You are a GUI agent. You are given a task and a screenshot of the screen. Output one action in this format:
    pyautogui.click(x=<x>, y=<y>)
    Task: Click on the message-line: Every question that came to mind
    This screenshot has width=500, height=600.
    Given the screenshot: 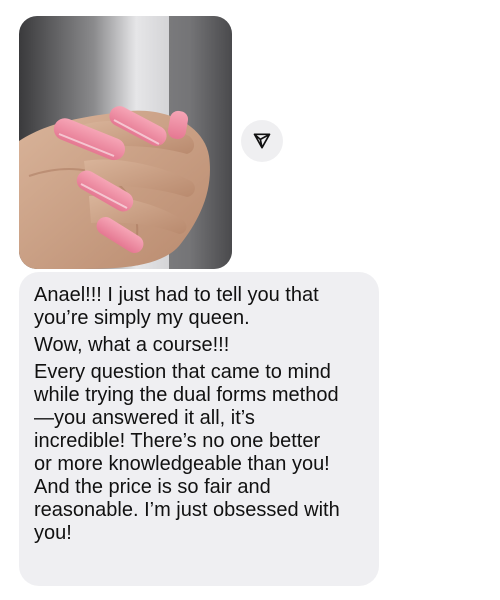 What is the action you would take?
    pyautogui.click(x=182, y=372)
    